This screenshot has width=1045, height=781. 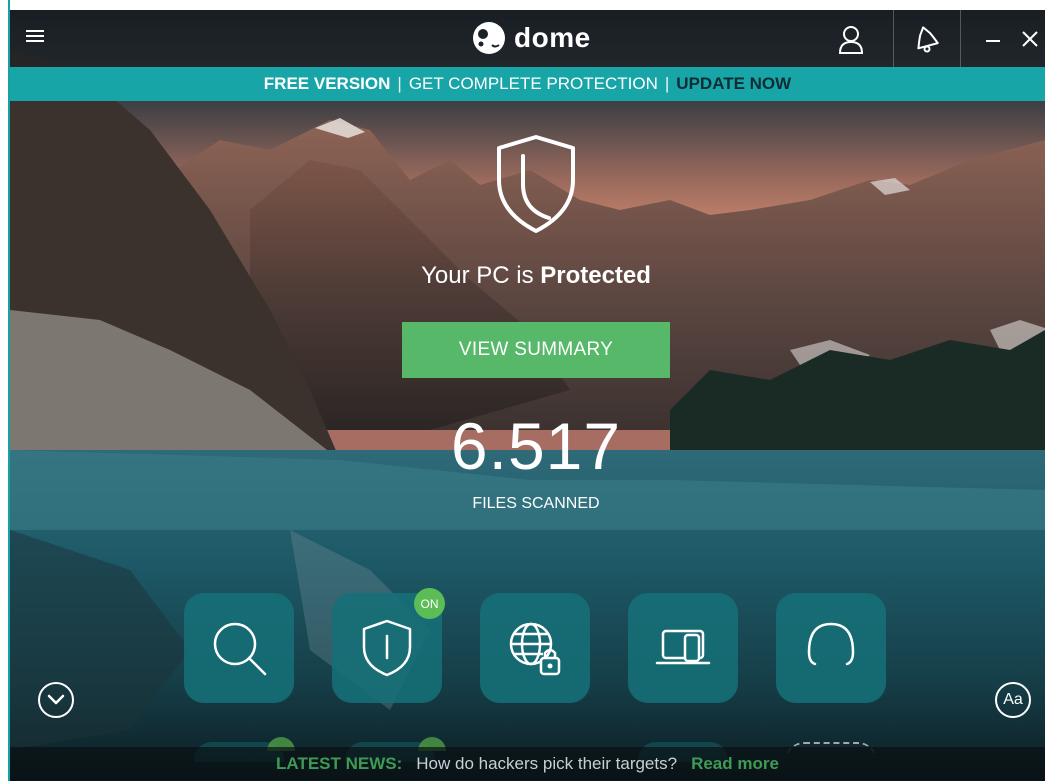 I want to click on devices-icon, so click(x=683, y=647).